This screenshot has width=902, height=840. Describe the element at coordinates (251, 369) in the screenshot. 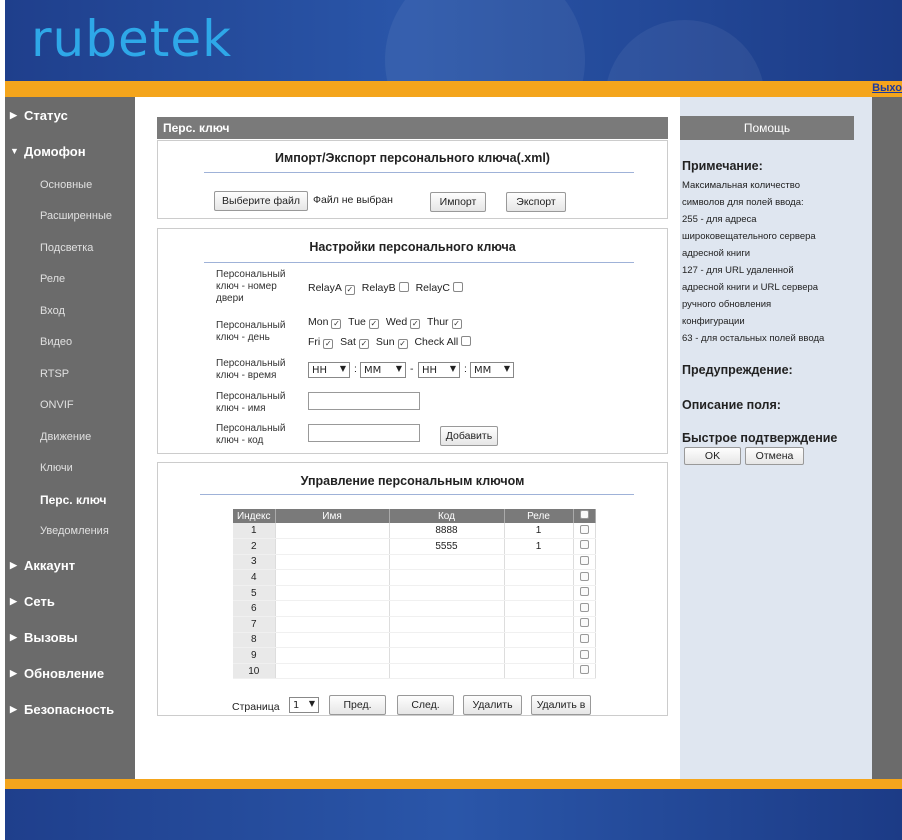

I see `time-label: Персональный ключ - время` at that location.